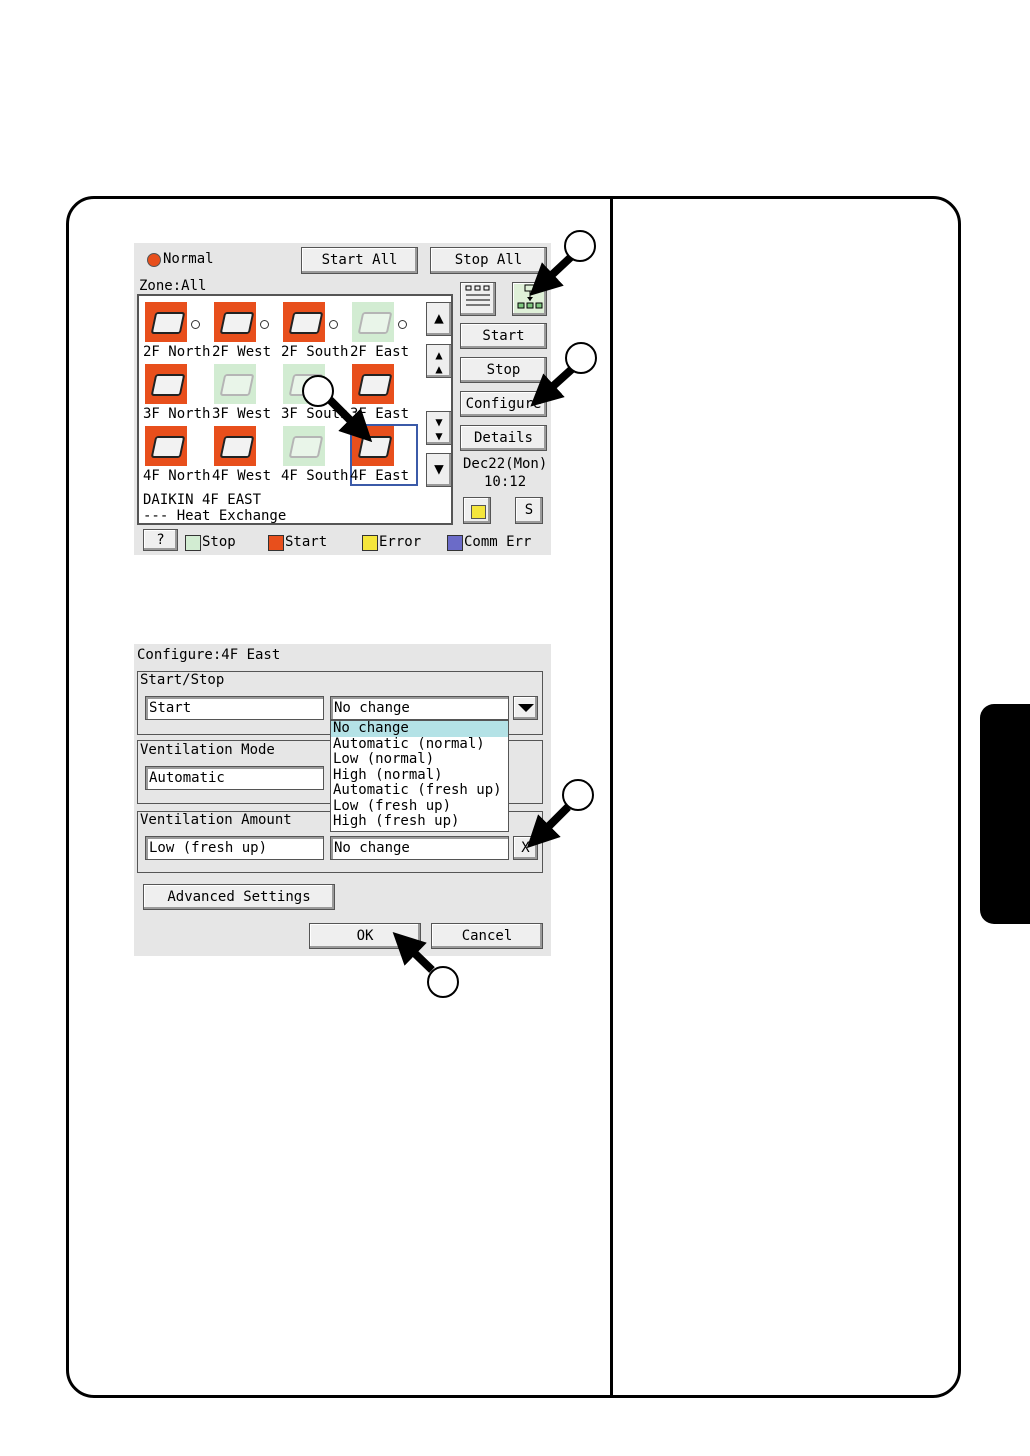  I want to click on ventamount-current-value: Low (fresh up), so click(234, 848).